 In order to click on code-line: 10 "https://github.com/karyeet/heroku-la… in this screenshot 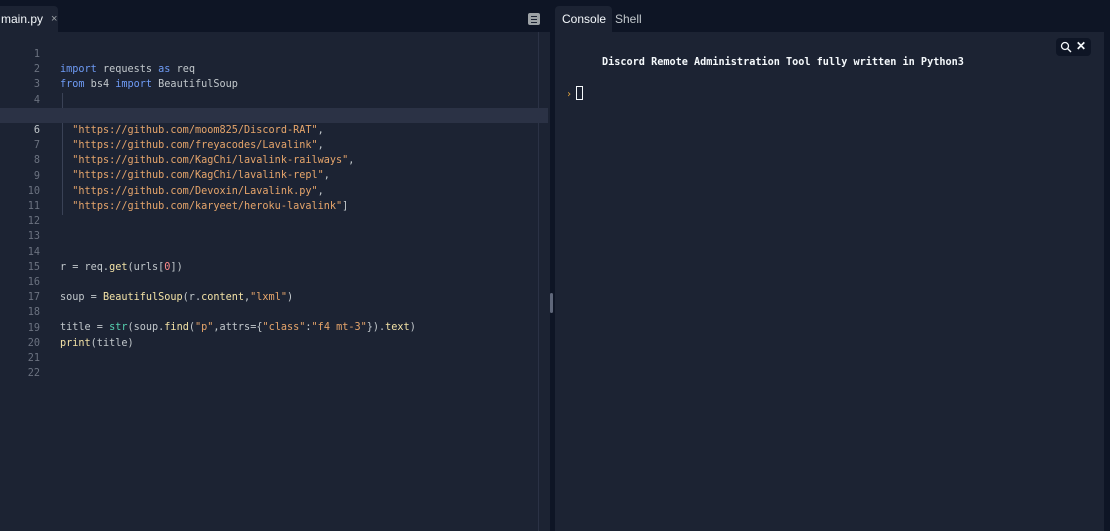, I will do `click(274, 190)`.